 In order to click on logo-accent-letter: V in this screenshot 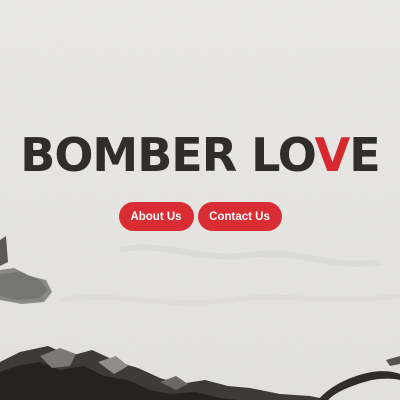, I will do `click(332, 155)`.